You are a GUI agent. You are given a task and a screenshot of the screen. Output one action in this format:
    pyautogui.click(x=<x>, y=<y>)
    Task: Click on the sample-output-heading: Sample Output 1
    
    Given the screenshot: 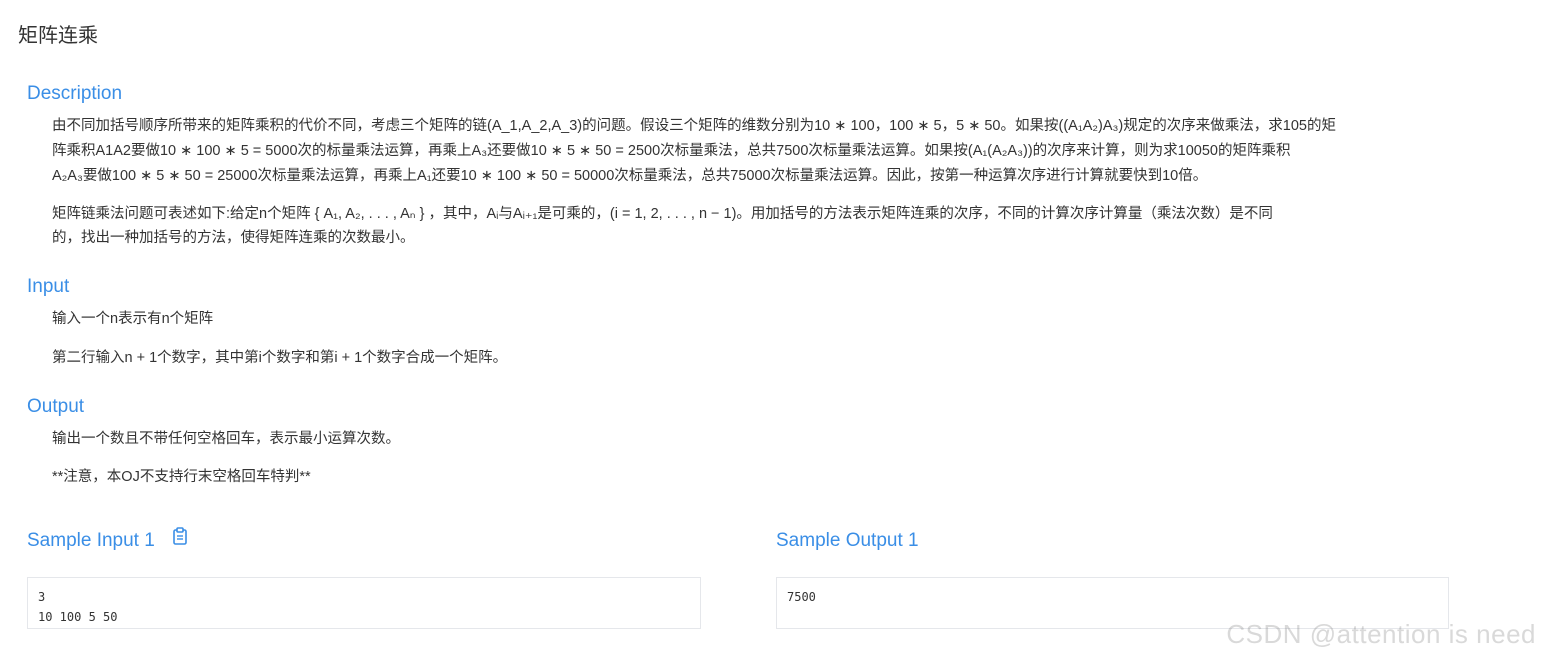 What is the action you would take?
    pyautogui.click(x=847, y=541)
    